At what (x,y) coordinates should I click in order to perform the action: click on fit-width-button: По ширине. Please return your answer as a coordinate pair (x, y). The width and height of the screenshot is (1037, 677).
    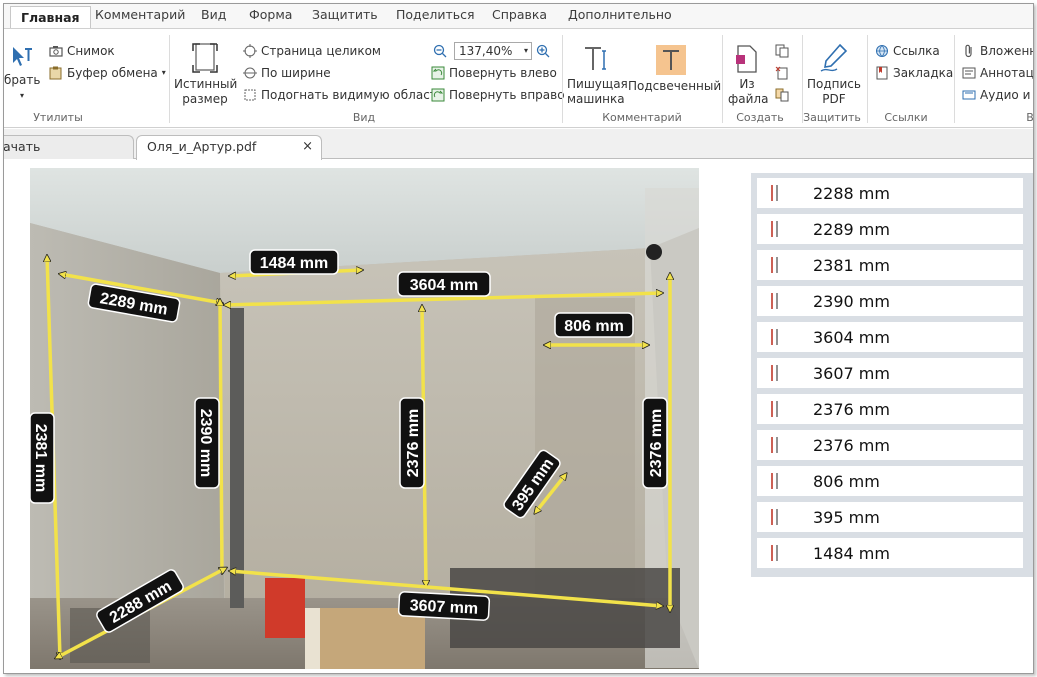
    Looking at the image, I should click on (286, 73).